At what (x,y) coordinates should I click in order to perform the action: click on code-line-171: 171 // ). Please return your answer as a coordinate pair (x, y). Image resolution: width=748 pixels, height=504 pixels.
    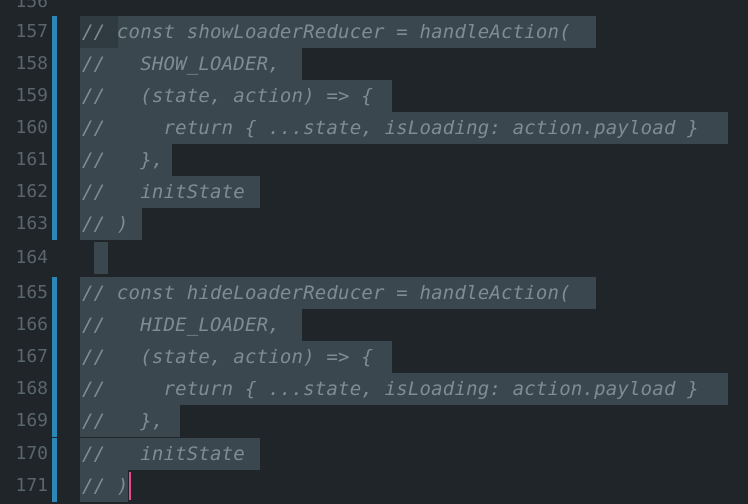
    Looking at the image, I should click on (374, 486).